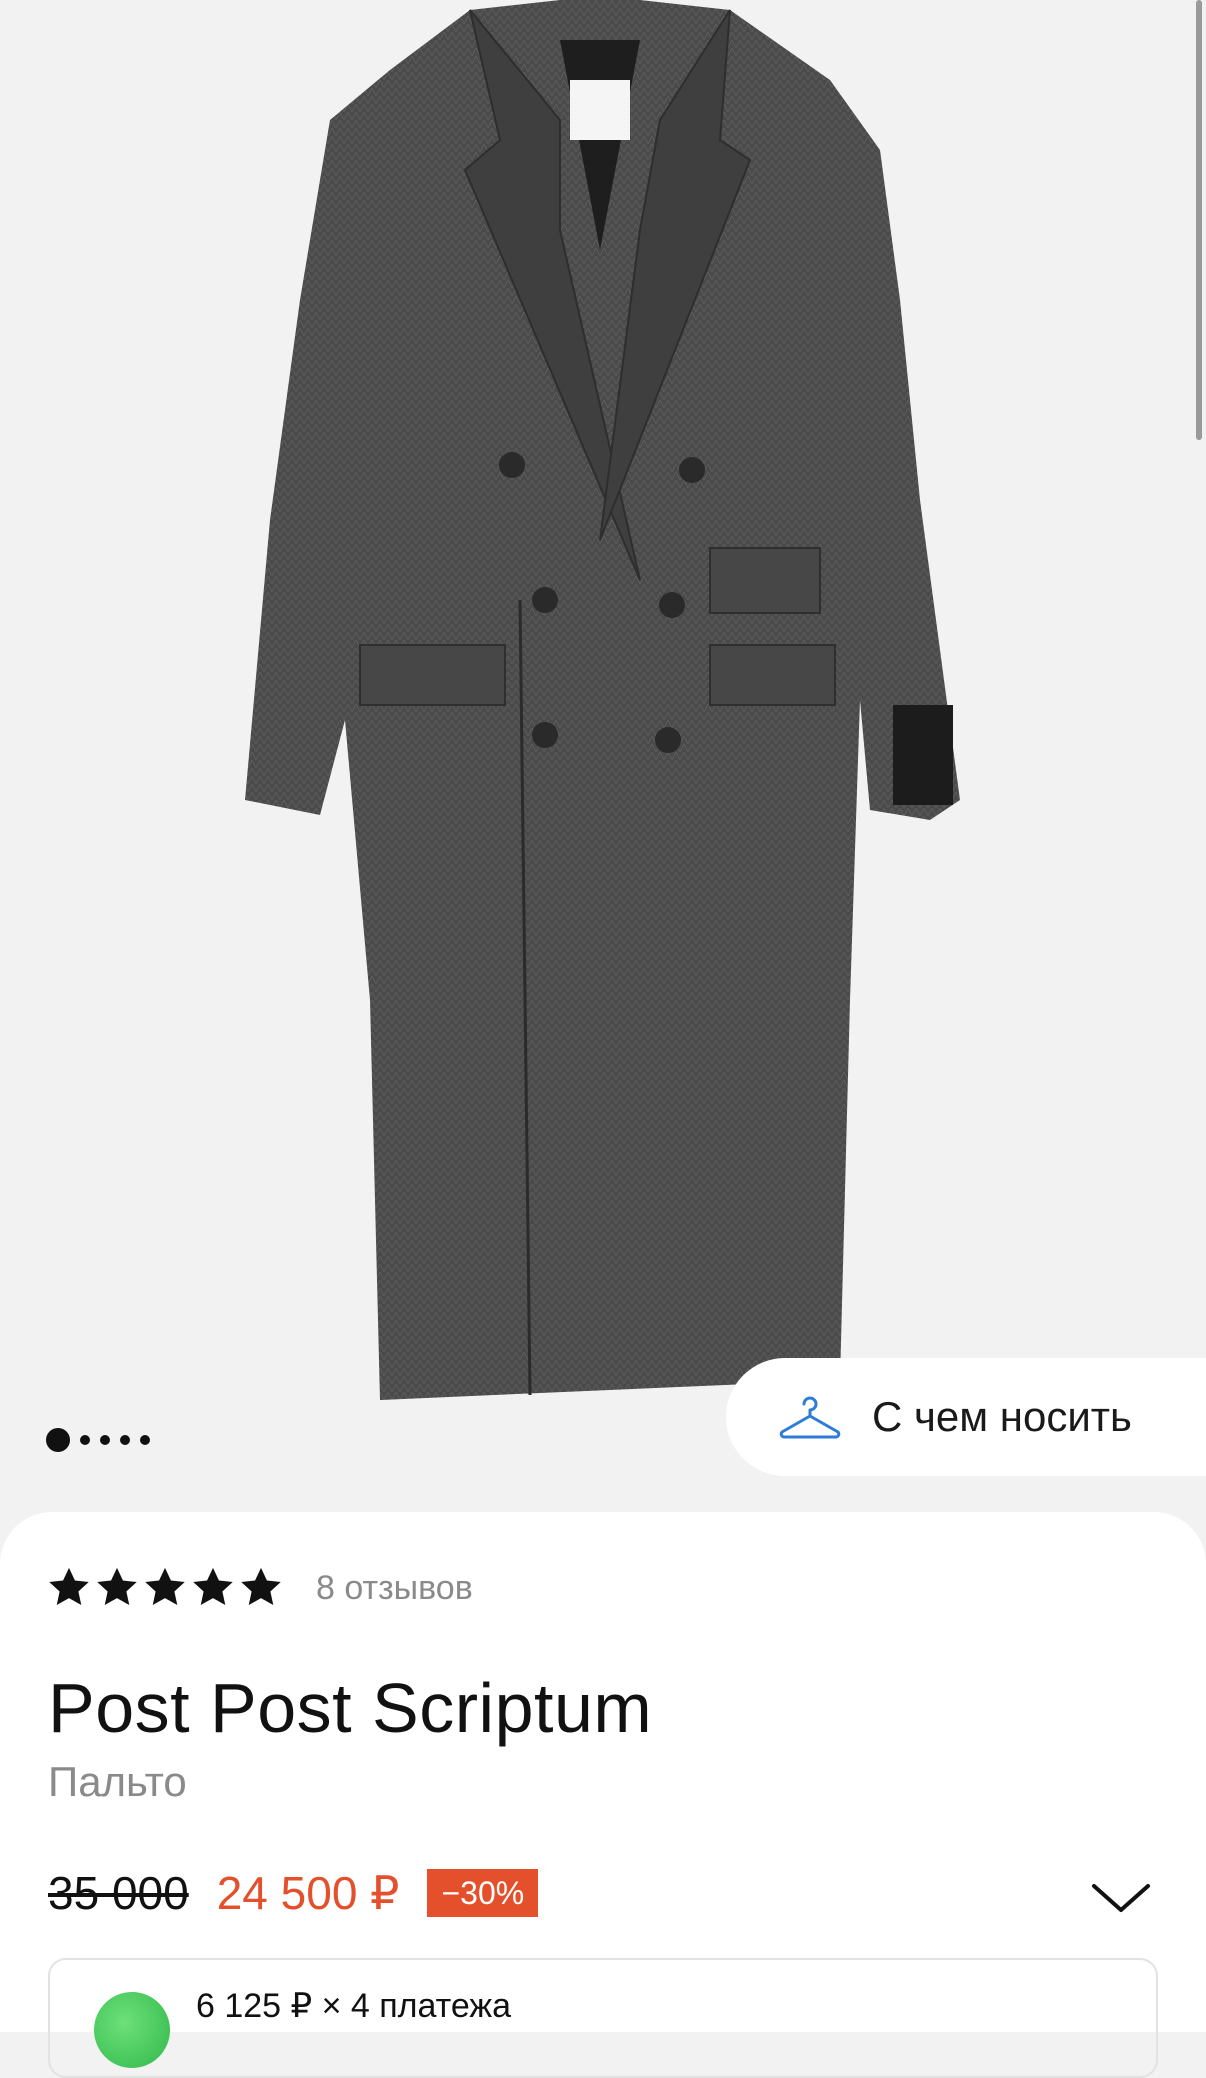  I want to click on price-block: 35 000 24 500 ₽ −30%, so click(293, 1893).